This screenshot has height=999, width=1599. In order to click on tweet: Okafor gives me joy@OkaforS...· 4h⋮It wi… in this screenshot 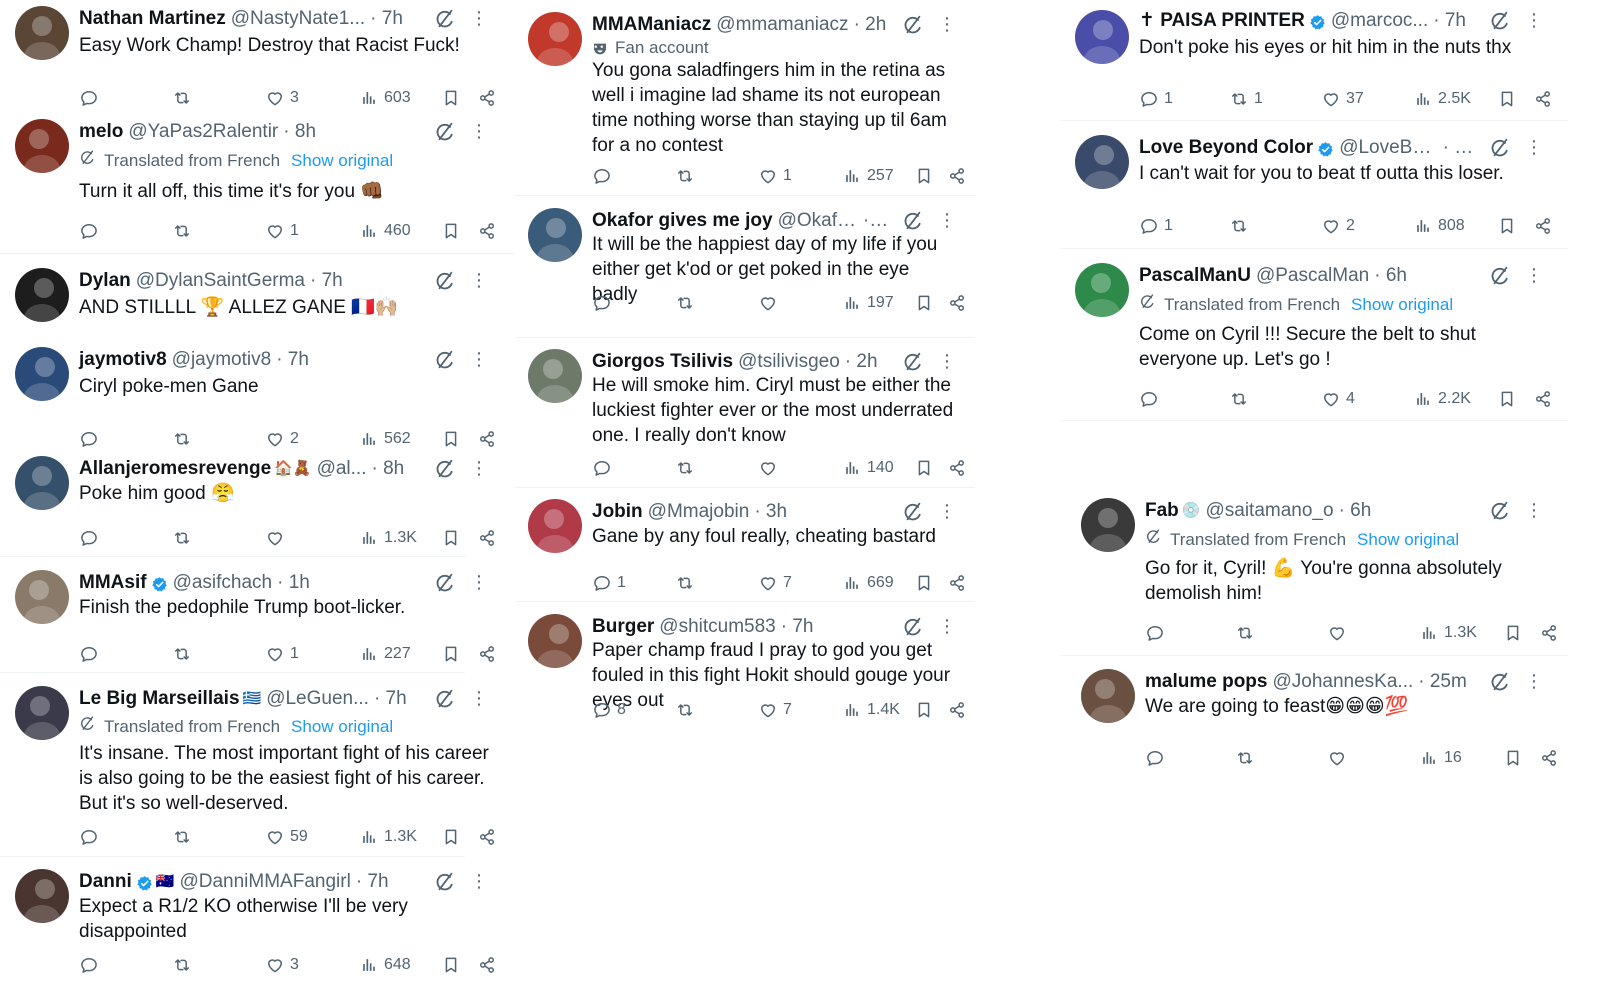, I will do `click(748, 259)`.